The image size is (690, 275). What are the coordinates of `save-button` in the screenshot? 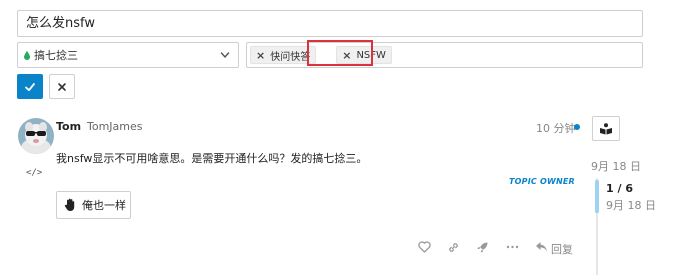 It's located at (30, 86).